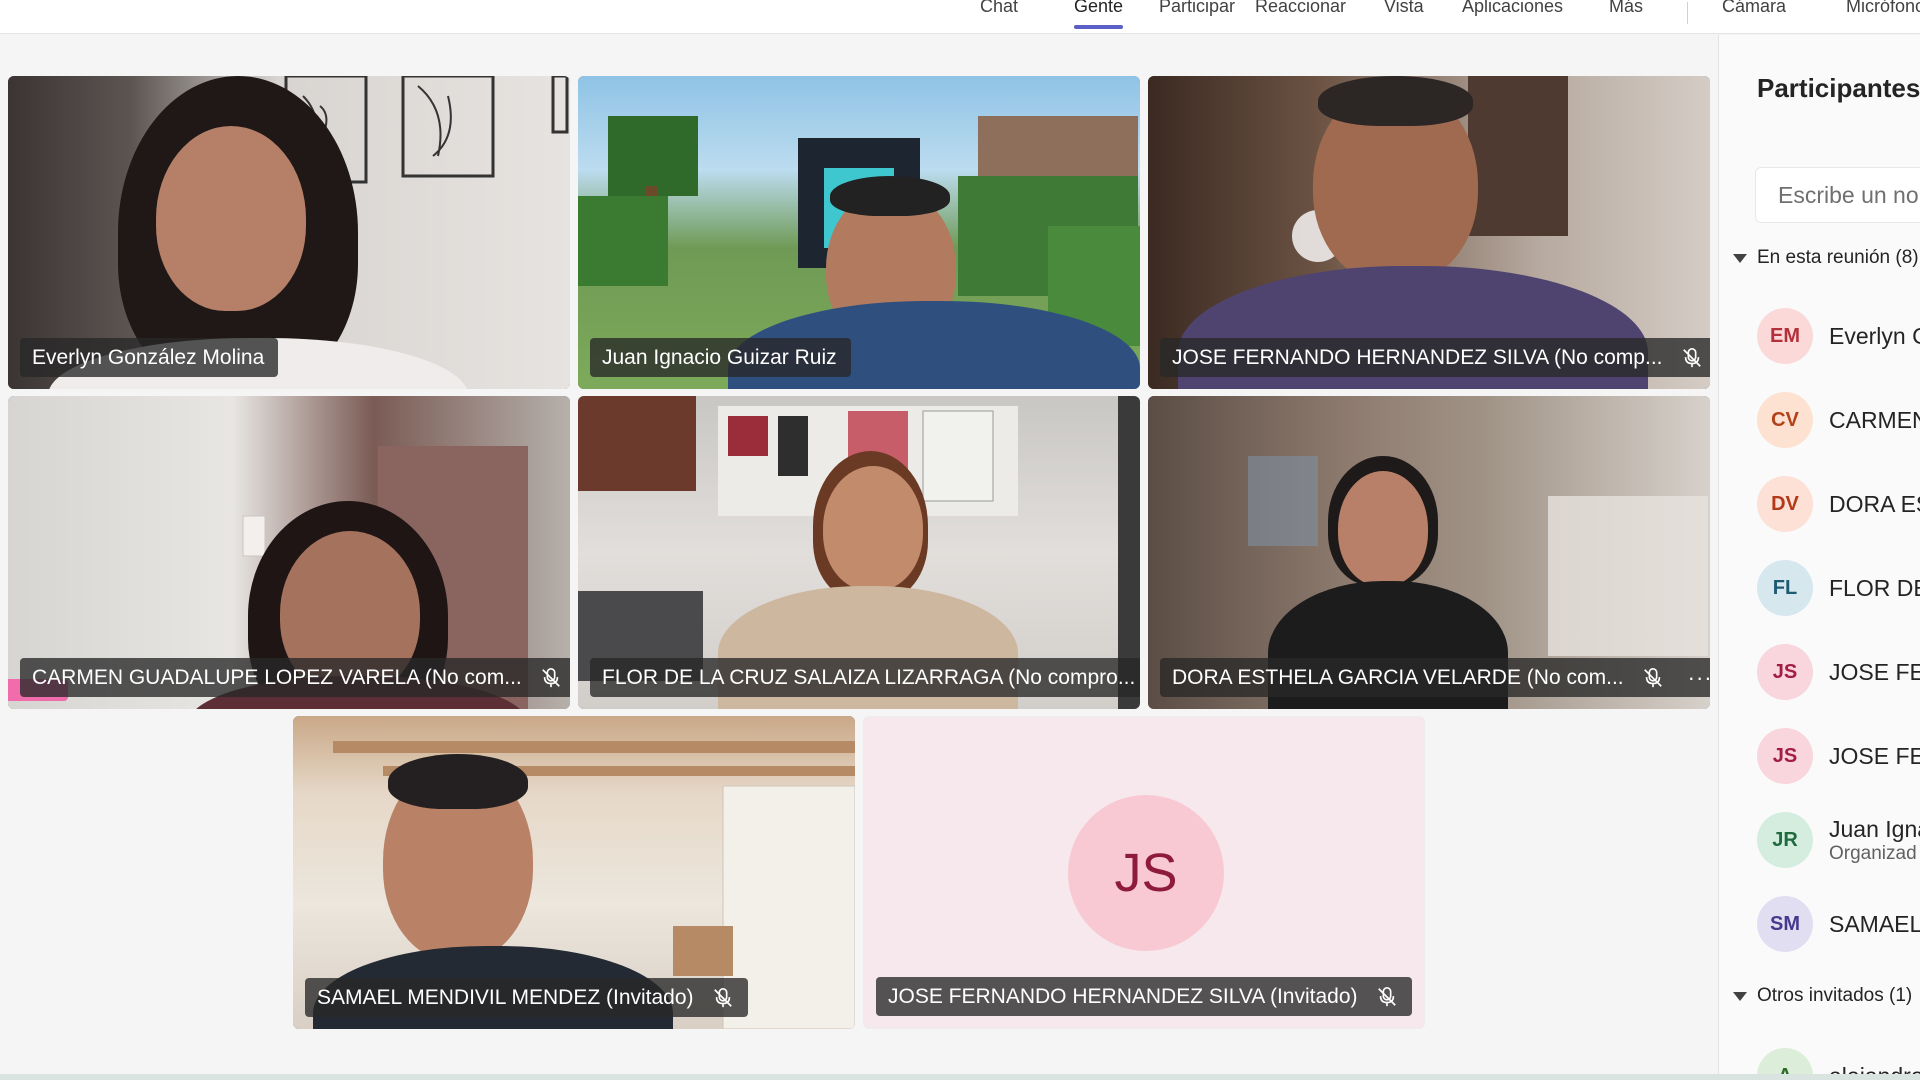 The width and height of the screenshot is (1920, 1080). Describe the element at coordinates (1874, 335) in the screenshot. I see `participant-name: Everlyn G` at that location.